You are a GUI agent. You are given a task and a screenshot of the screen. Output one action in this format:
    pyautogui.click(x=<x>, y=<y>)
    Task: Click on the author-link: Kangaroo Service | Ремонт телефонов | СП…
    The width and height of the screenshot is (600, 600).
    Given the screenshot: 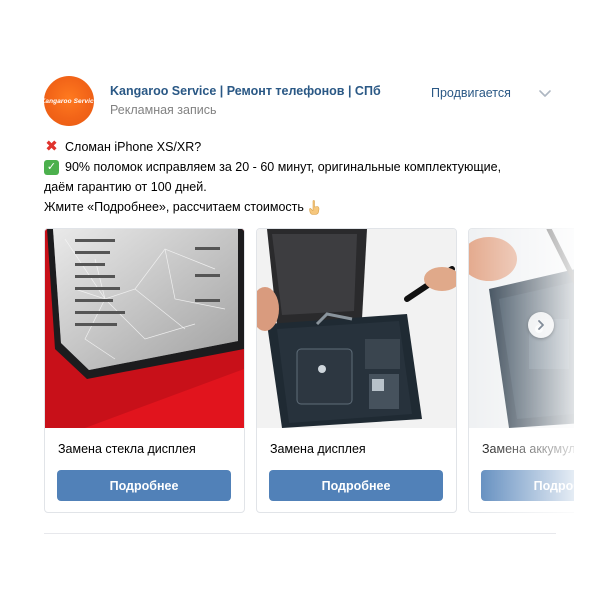 What is the action you would take?
    pyautogui.click(x=245, y=91)
    